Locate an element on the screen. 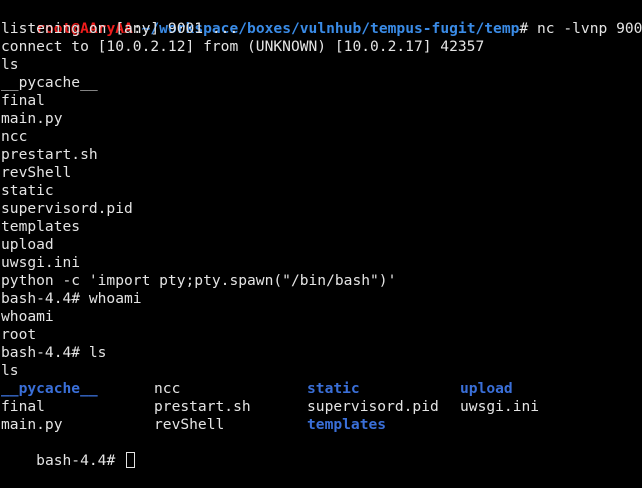  ls-entry: final is located at coordinates (23, 406).